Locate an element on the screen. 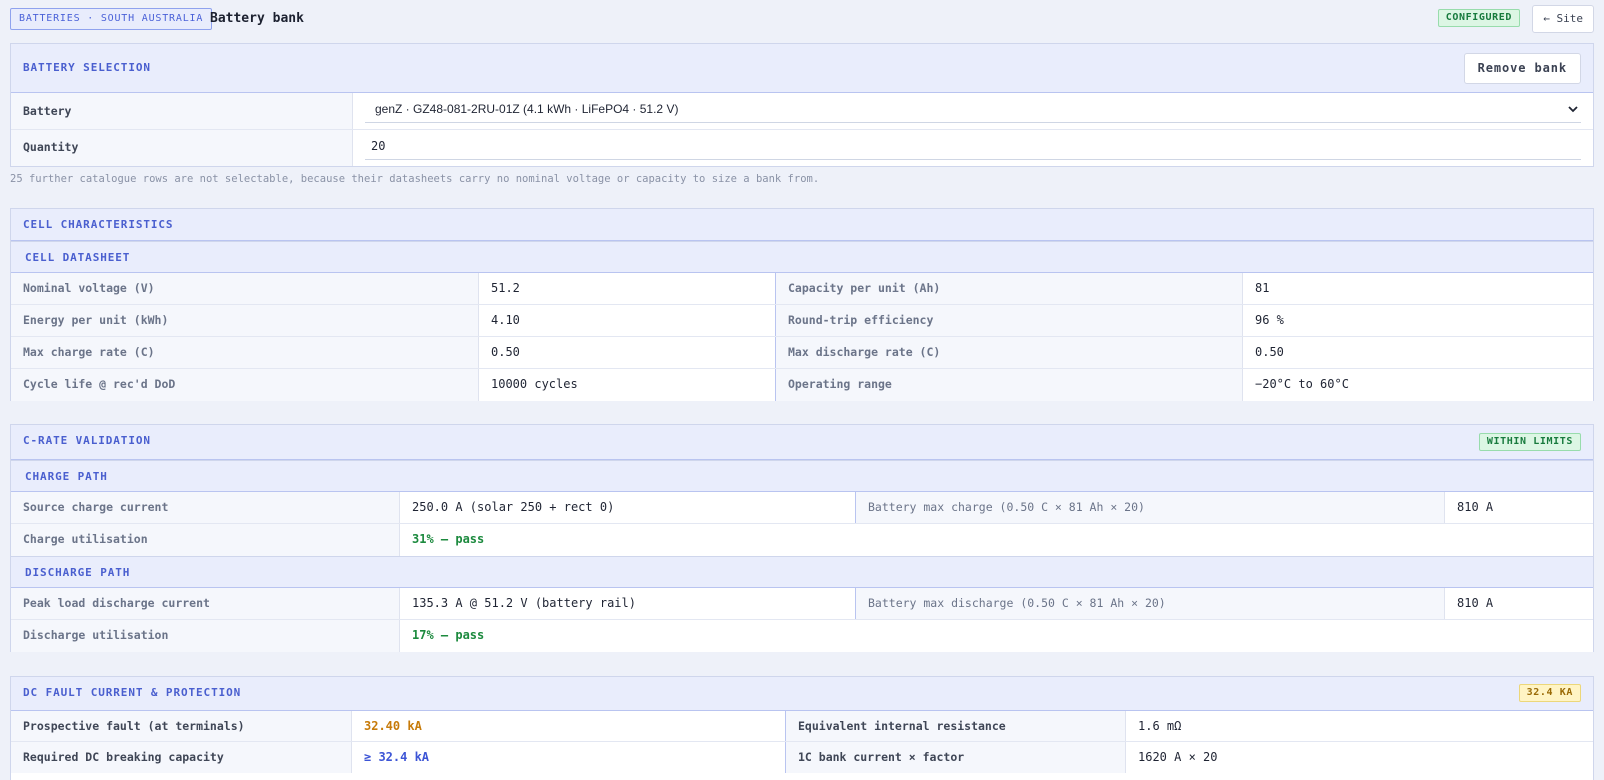  quantity-cell: 20 is located at coordinates (972, 148).